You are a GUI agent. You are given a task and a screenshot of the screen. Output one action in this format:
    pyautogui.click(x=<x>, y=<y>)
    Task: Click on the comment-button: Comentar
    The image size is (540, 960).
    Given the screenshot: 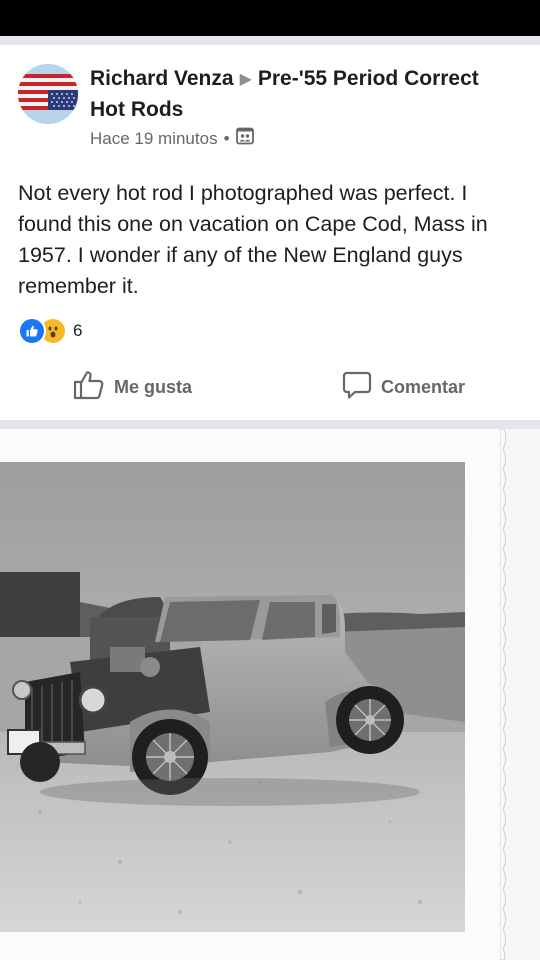 What is the action you would take?
    pyautogui.click(x=403, y=387)
    